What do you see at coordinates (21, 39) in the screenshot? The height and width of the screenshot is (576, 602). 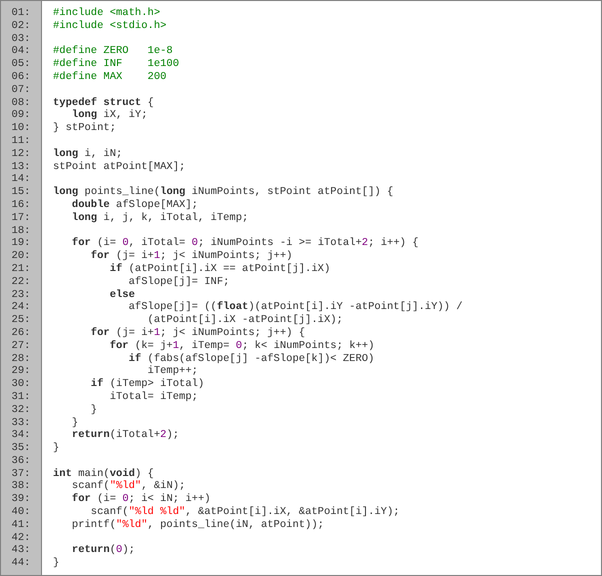 I see `line-number: 03:` at bounding box center [21, 39].